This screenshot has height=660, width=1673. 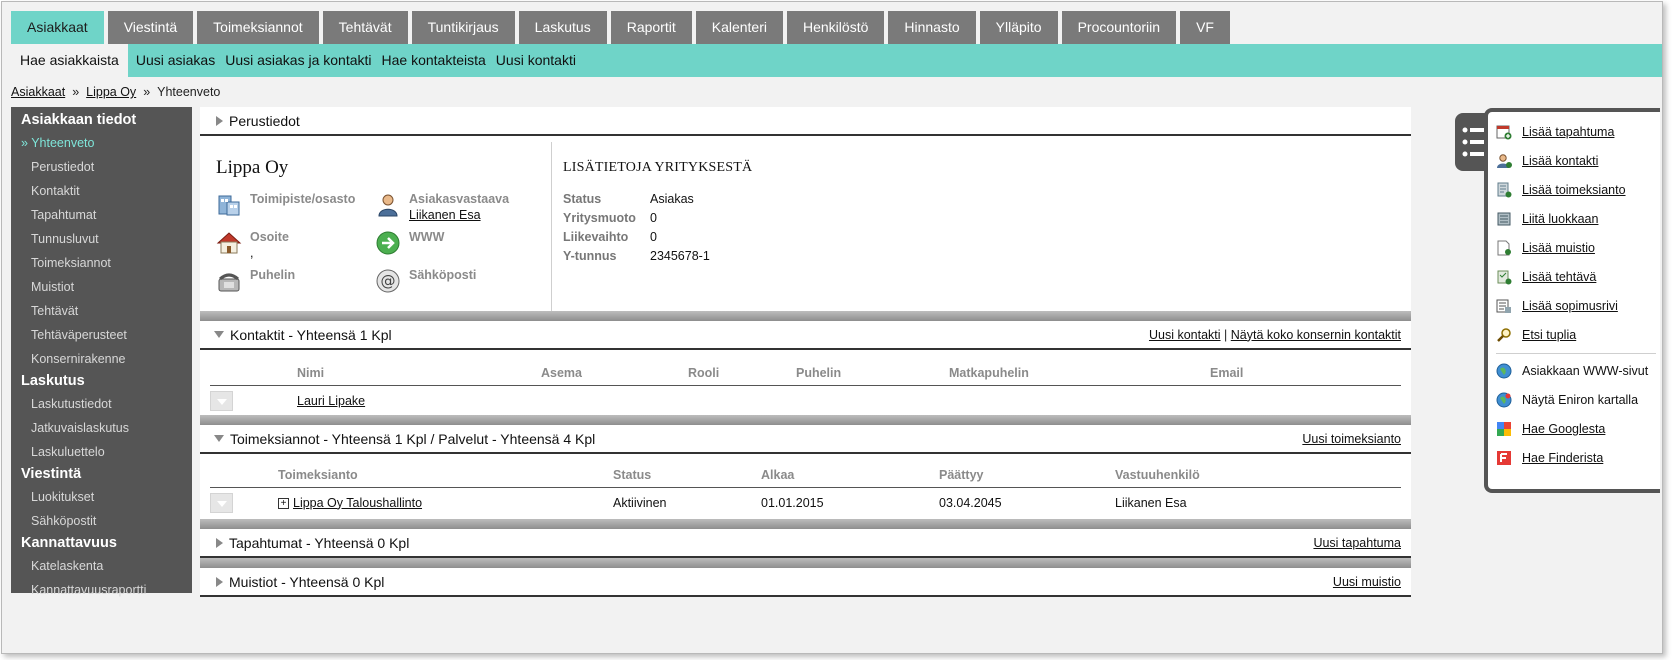 What do you see at coordinates (101, 143) in the screenshot?
I see `sidebar-item-yhteenveto: Yhteenveto` at bounding box center [101, 143].